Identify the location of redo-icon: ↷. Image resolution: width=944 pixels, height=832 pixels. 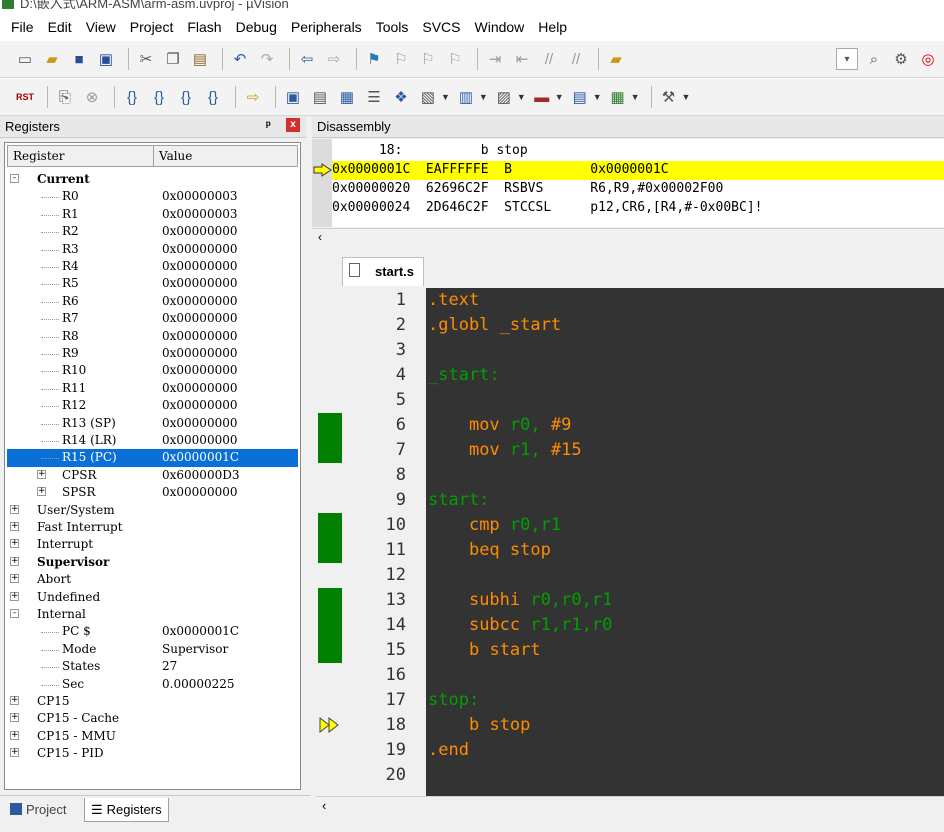
(267, 59).